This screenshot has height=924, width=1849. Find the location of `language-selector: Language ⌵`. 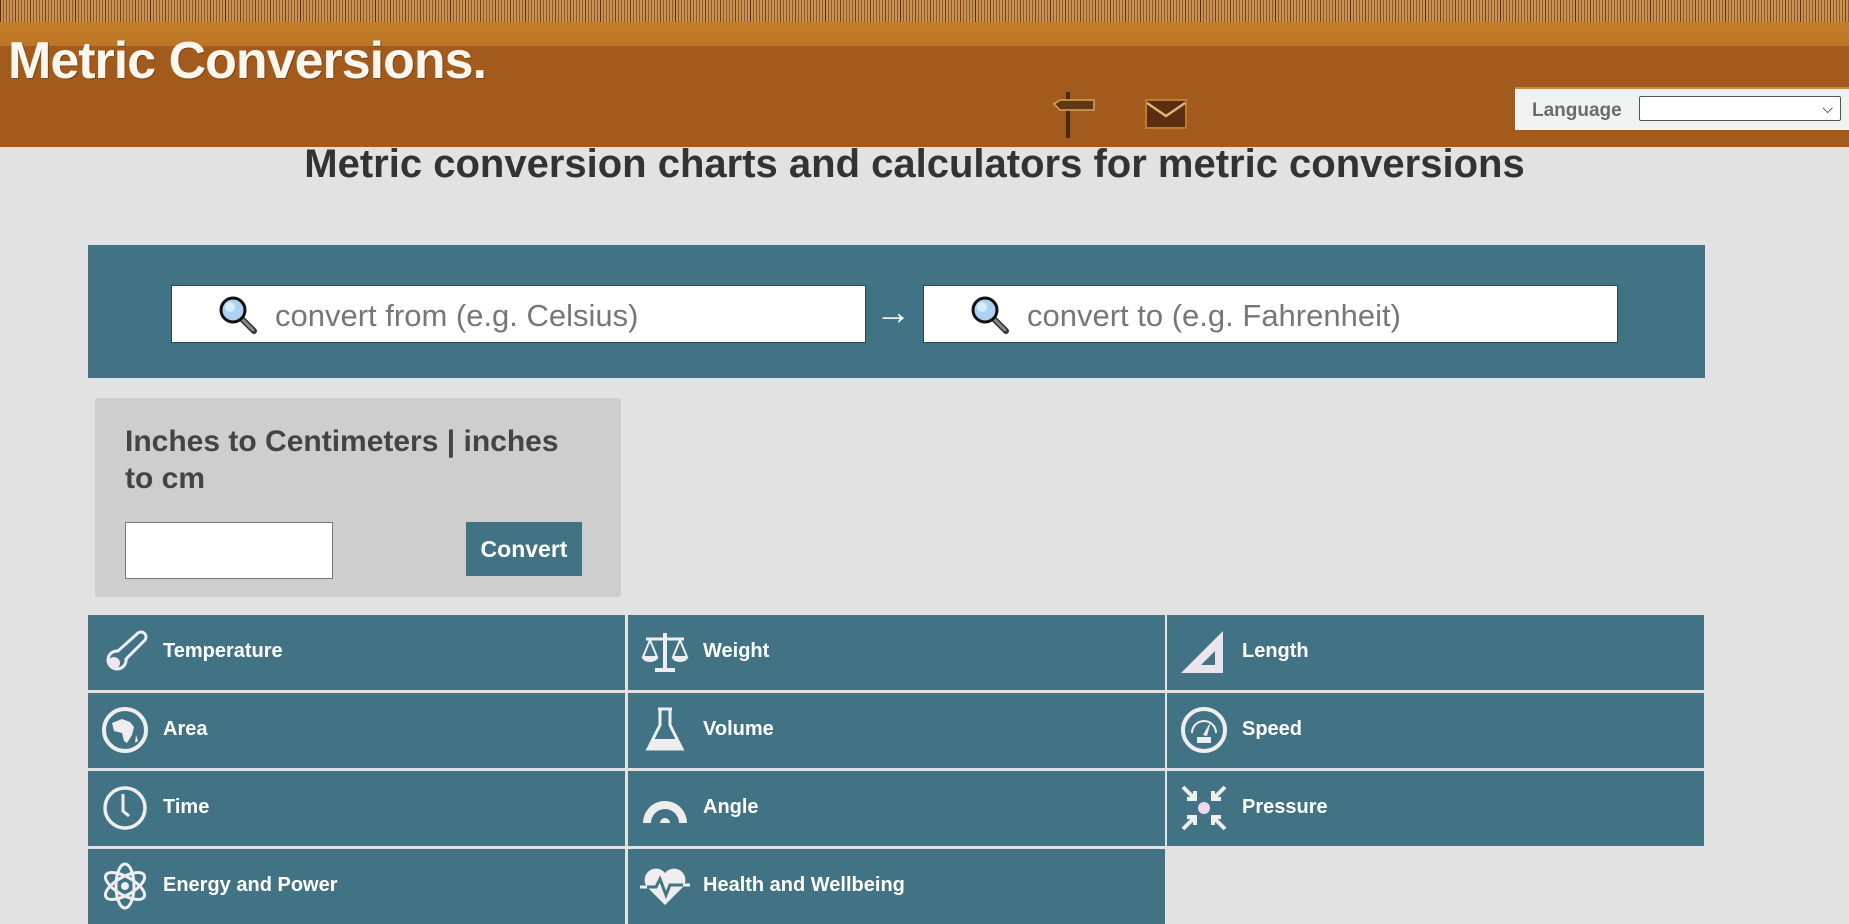

language-selector: Language ⌵ is located at coordinates (1682, 108).